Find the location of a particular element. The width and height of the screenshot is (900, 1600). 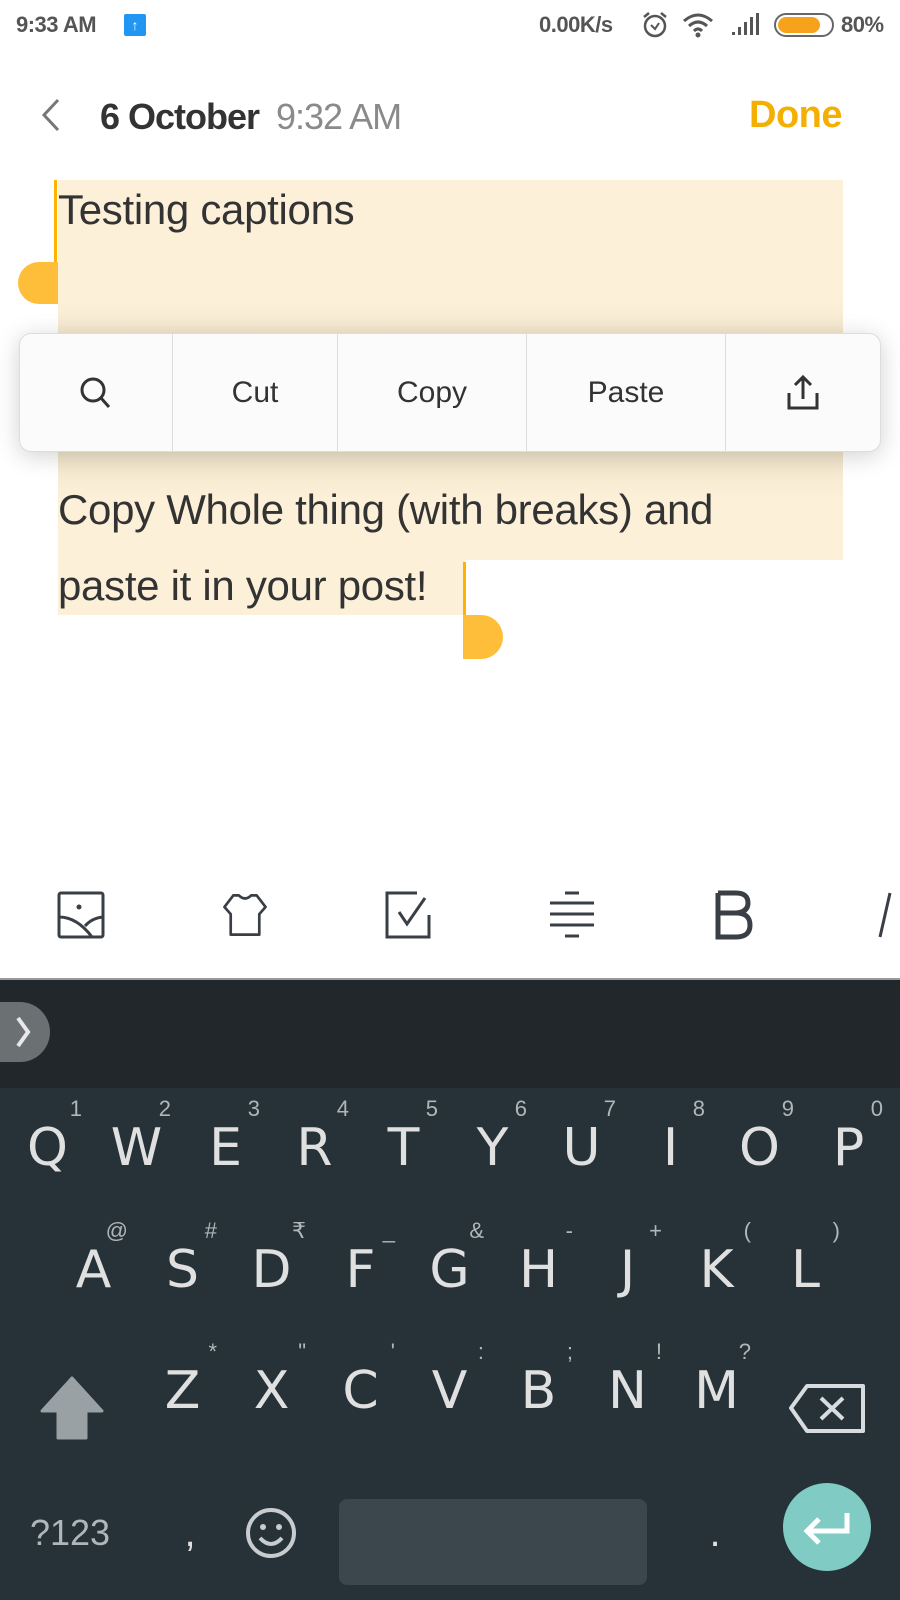

text-selection-menu: Cut Copy Paste is located at coordinates (450, 392).